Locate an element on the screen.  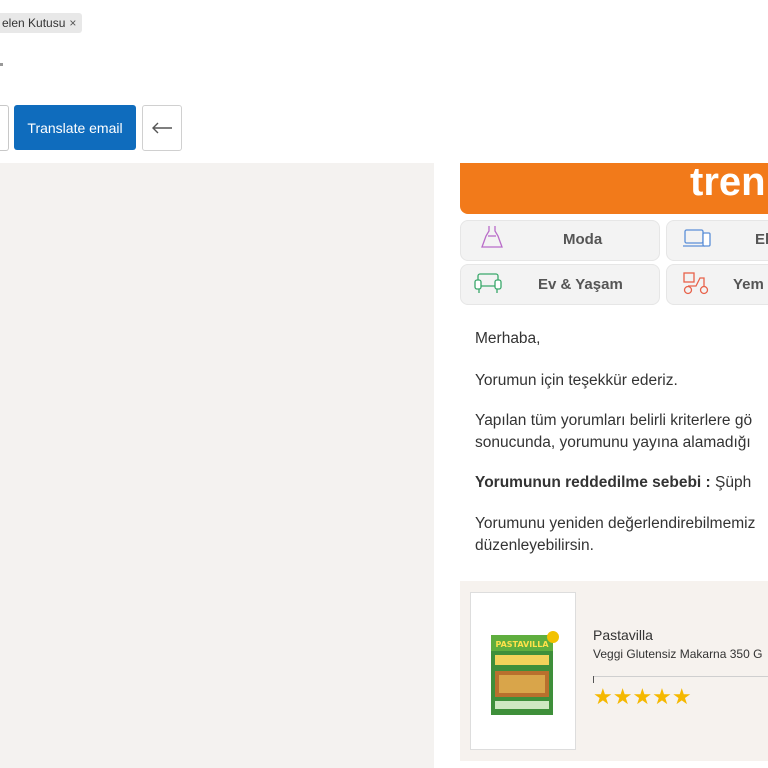
category-electronics-label: El is located at coordinates (761, 239).